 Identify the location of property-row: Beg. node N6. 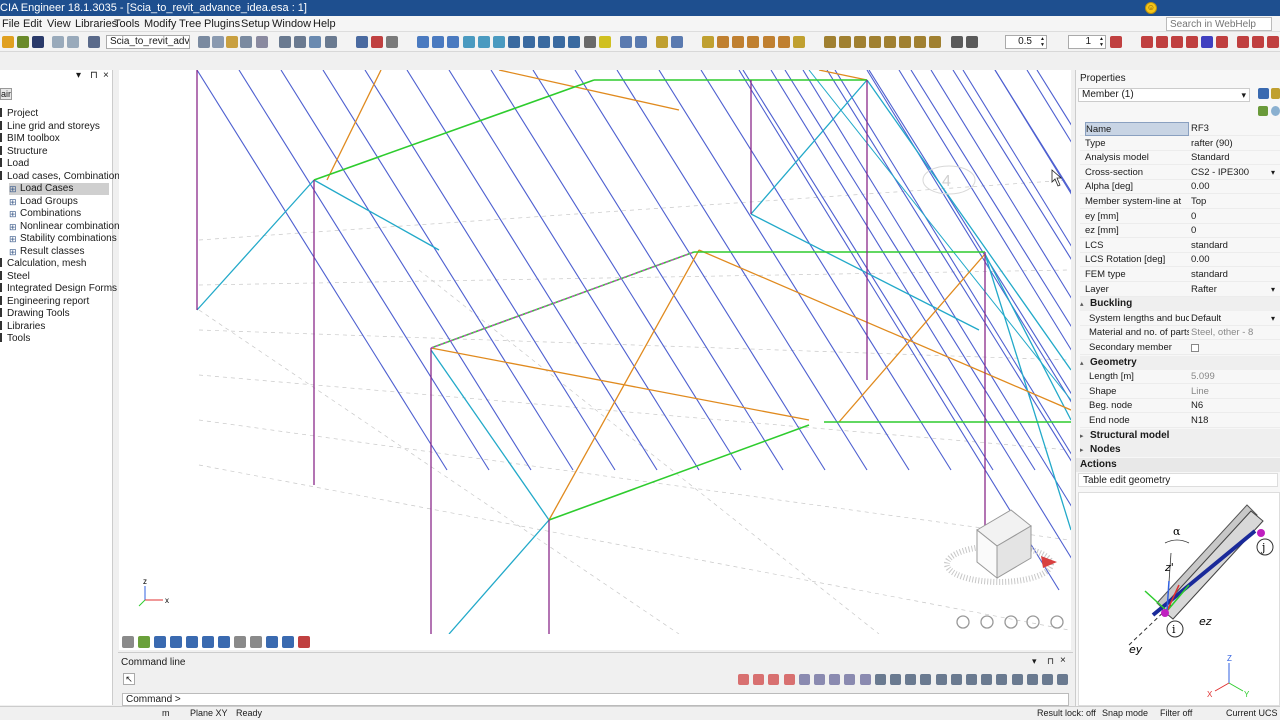
(1180, 406).